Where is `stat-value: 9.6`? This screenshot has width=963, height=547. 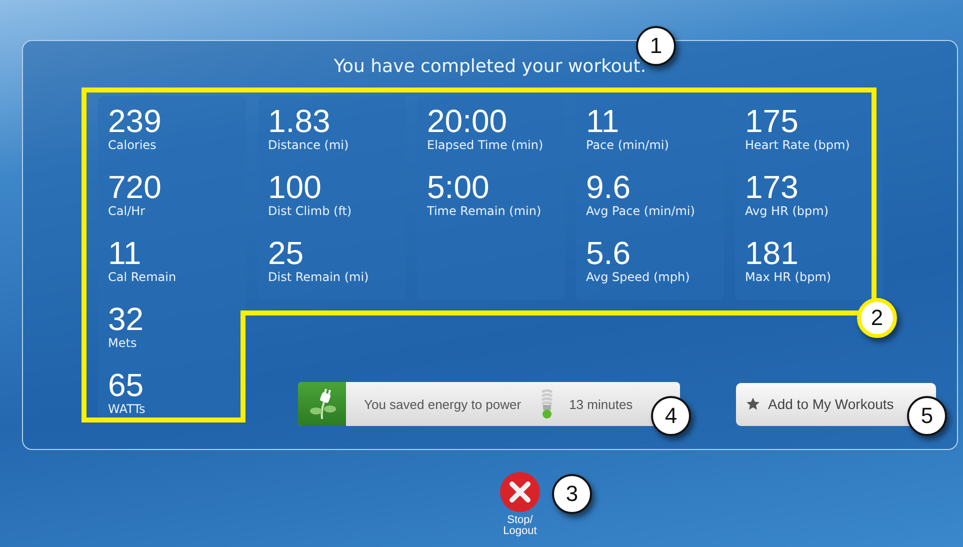
stat-value: 9.6 is located at coordinates (609, 187).